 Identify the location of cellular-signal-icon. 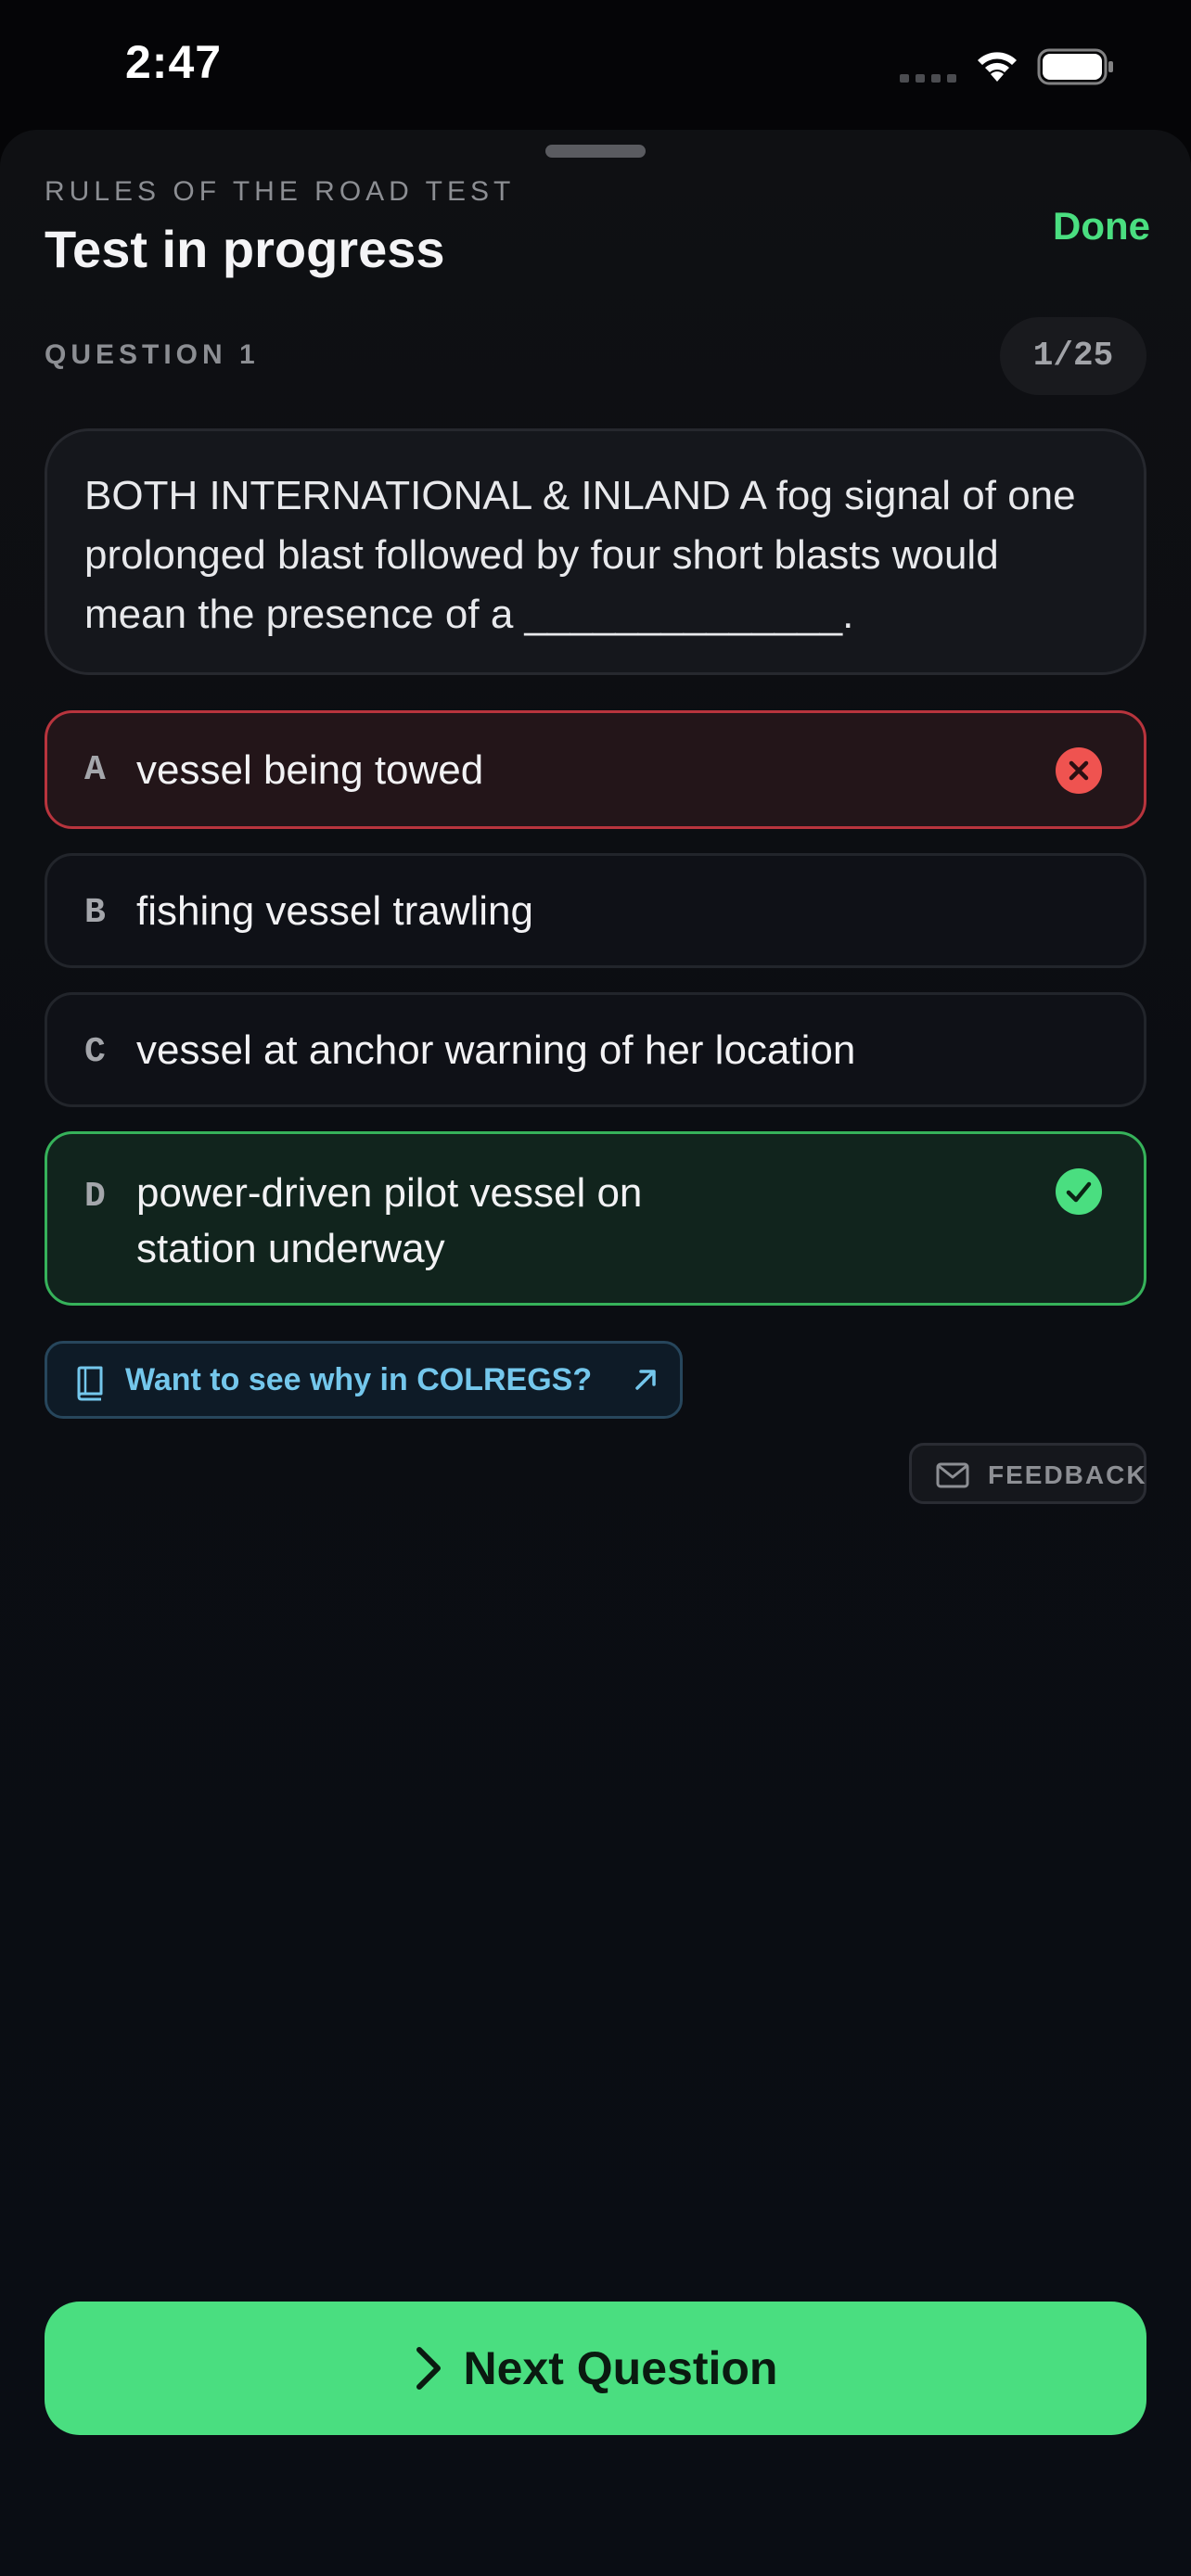
(928, 79).